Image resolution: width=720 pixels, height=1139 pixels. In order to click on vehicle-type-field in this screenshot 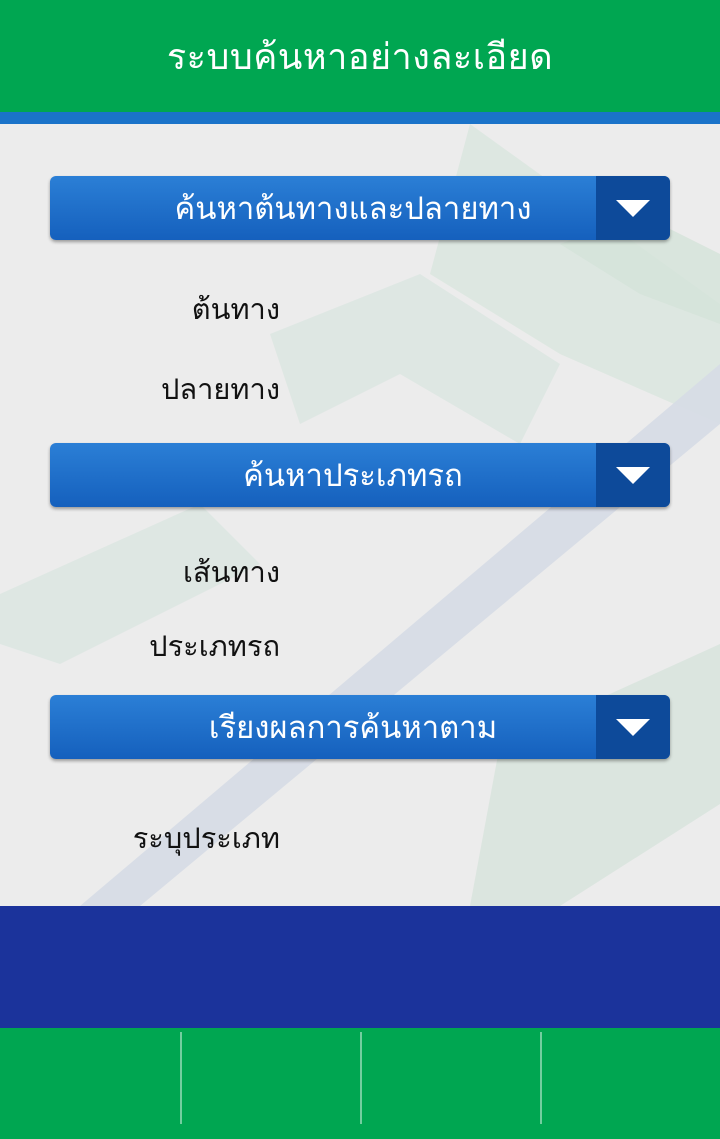, I will do `click(480, 644)`.